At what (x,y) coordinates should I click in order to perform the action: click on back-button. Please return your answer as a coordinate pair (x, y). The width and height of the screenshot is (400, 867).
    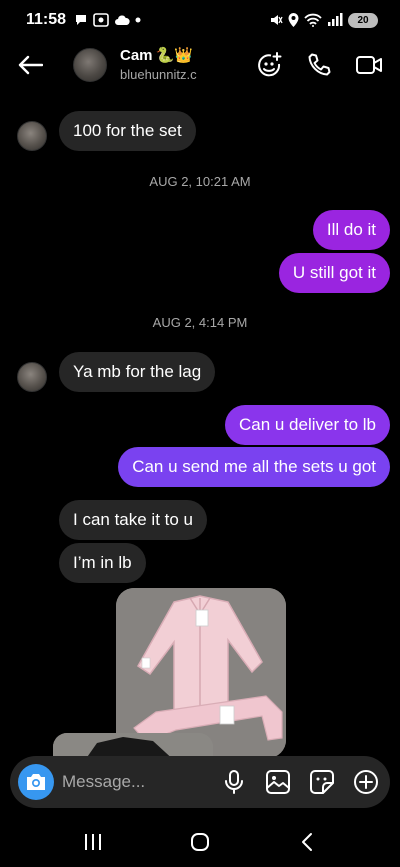
    Looking at the image, I should click on (30, 65).